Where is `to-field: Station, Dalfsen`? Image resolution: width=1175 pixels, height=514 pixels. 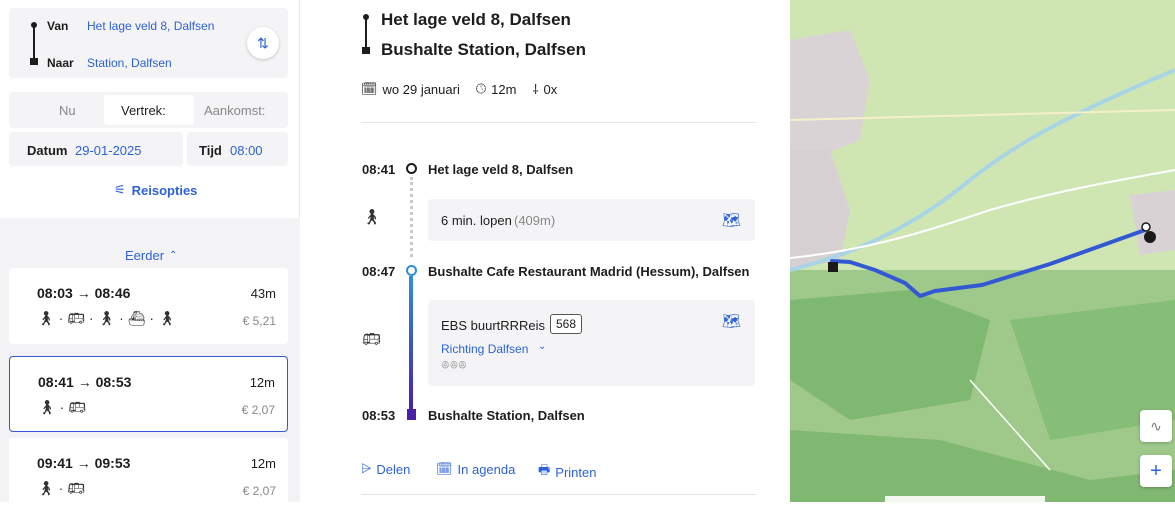
to-field: Station, Dalfsen is located at coordinates (129, 63).